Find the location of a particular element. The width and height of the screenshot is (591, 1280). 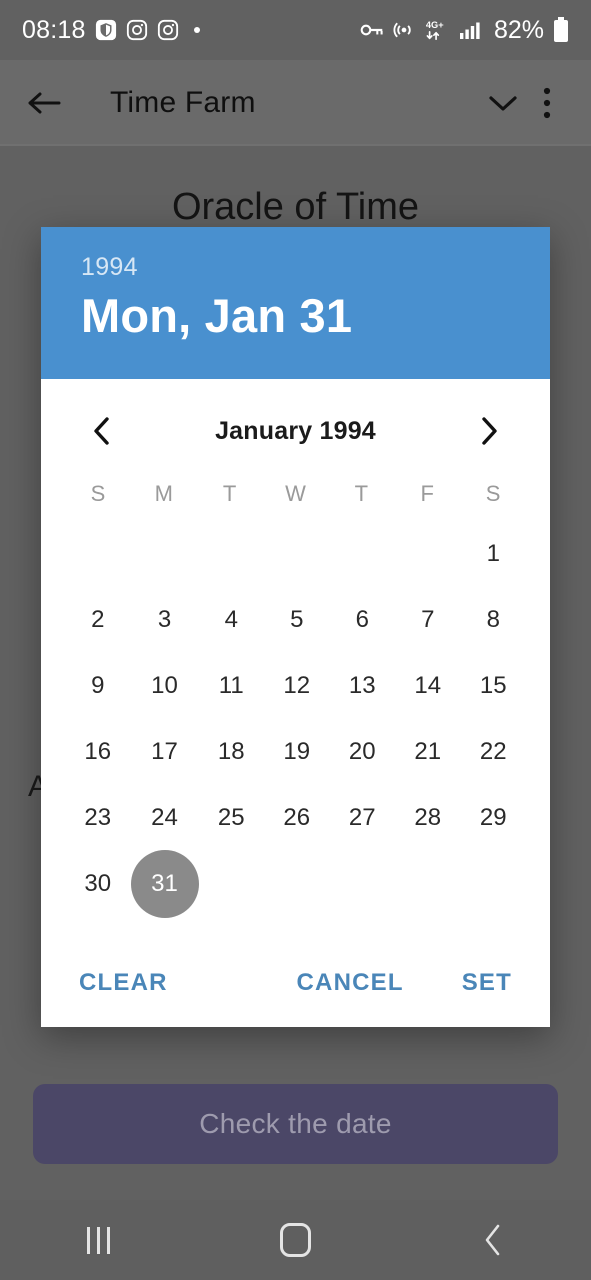

calendar-day: 29 is located at coordinates (494, 818).